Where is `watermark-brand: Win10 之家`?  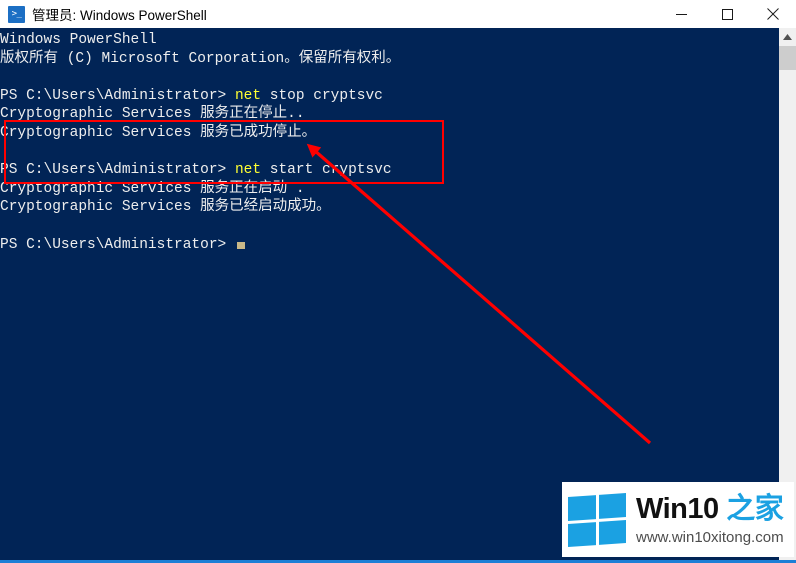
watermark-brand: Win10 之家 is located at coordinates (710, 508).